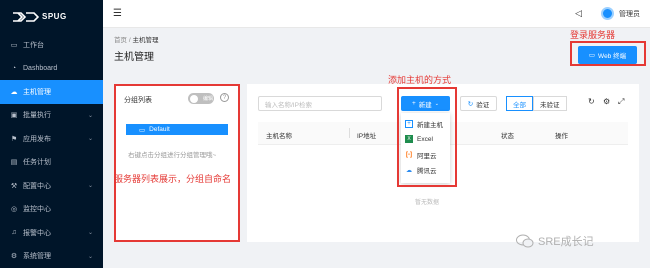  I want to click on filter-unverified: 未验证, so click(550, 103).